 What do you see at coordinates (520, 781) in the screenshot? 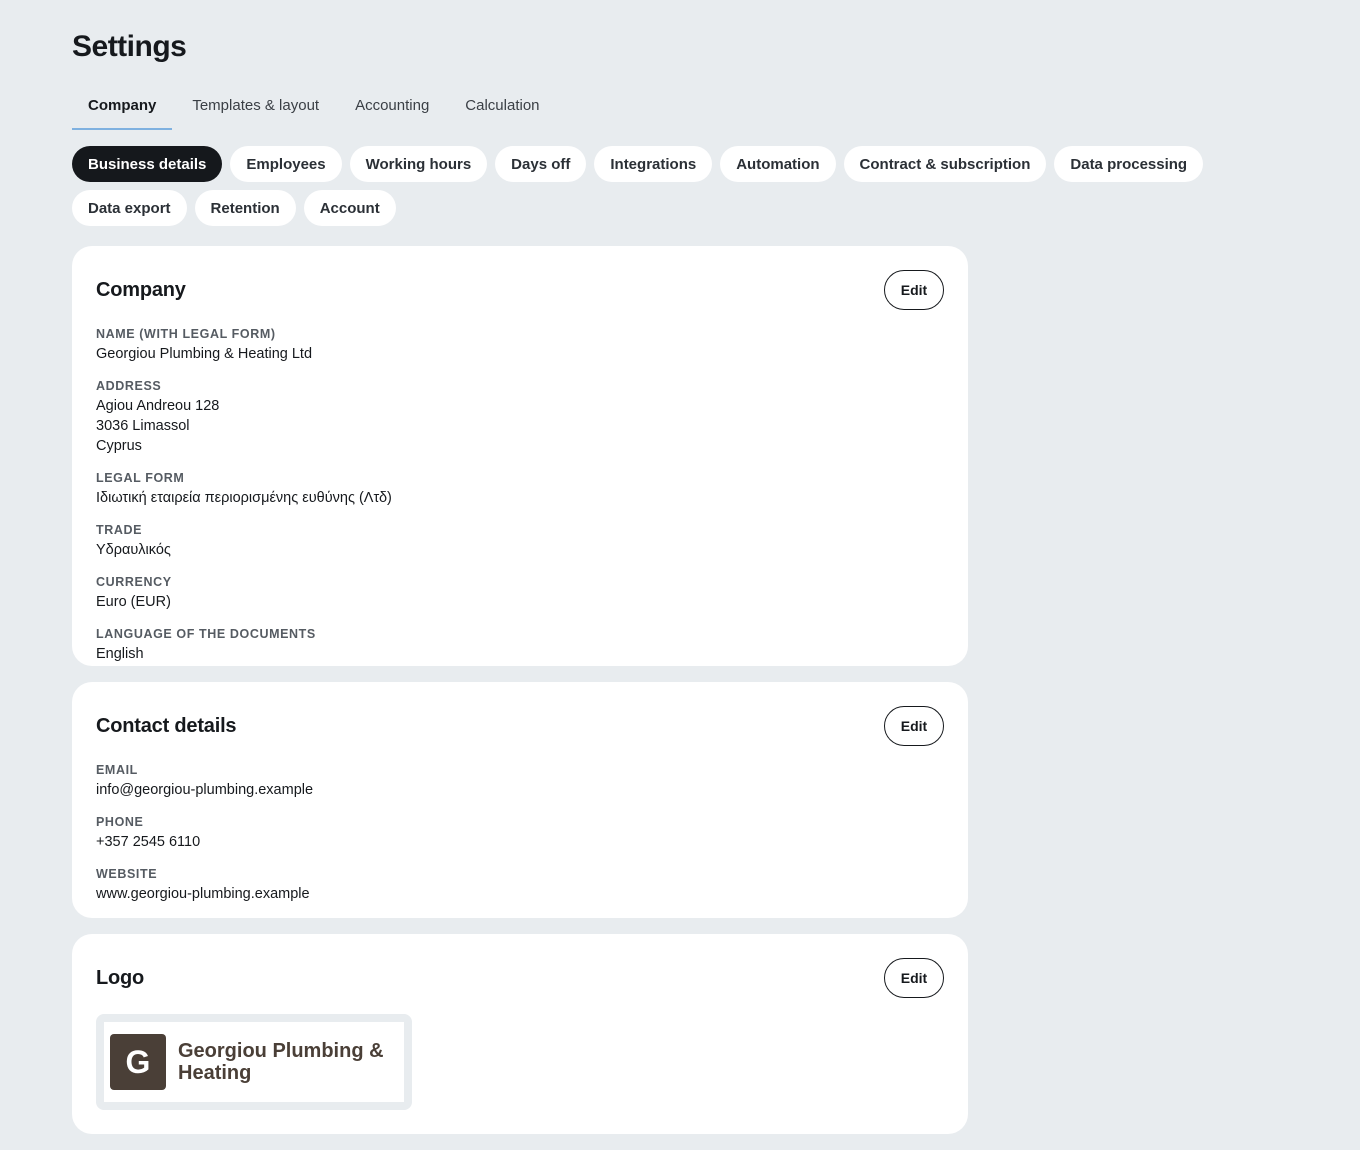
I see `field-email: EMAIL info@georgiou-plumbing.example` at bounding box center [520, 781].